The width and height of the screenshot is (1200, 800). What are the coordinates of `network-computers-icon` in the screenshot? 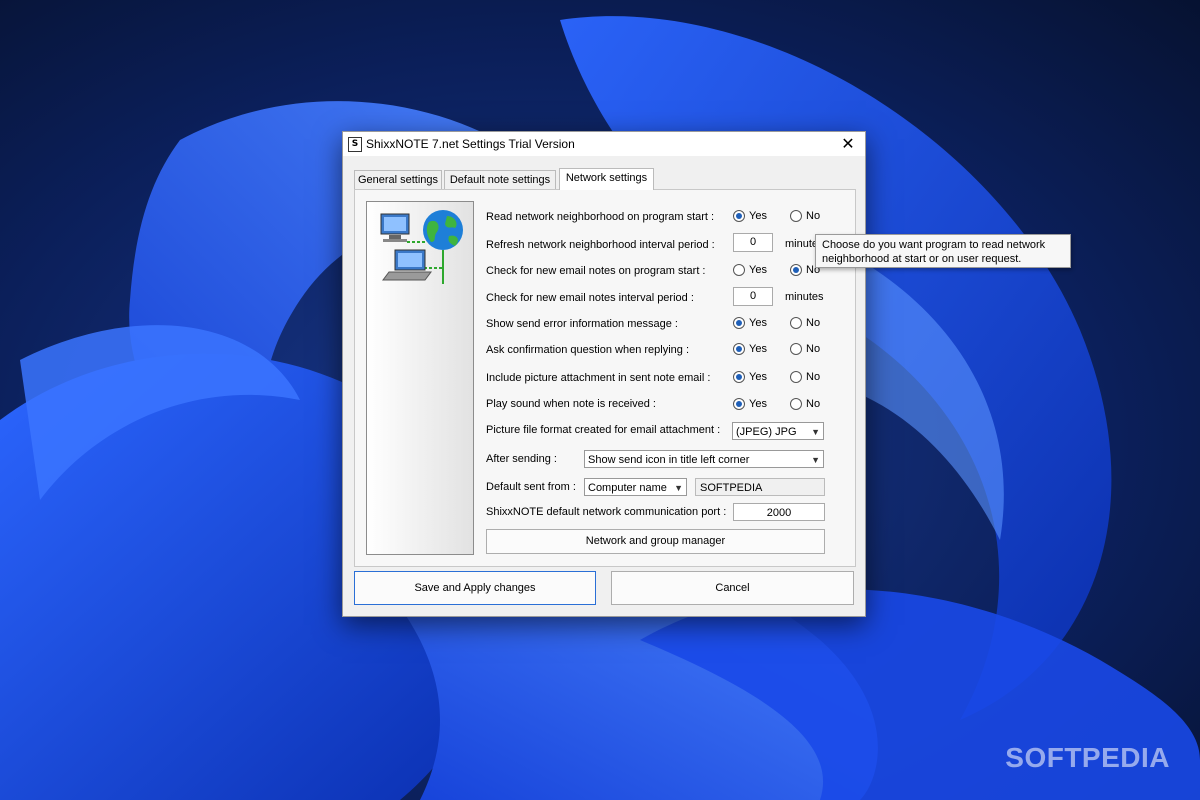 It's located at (421, 247).